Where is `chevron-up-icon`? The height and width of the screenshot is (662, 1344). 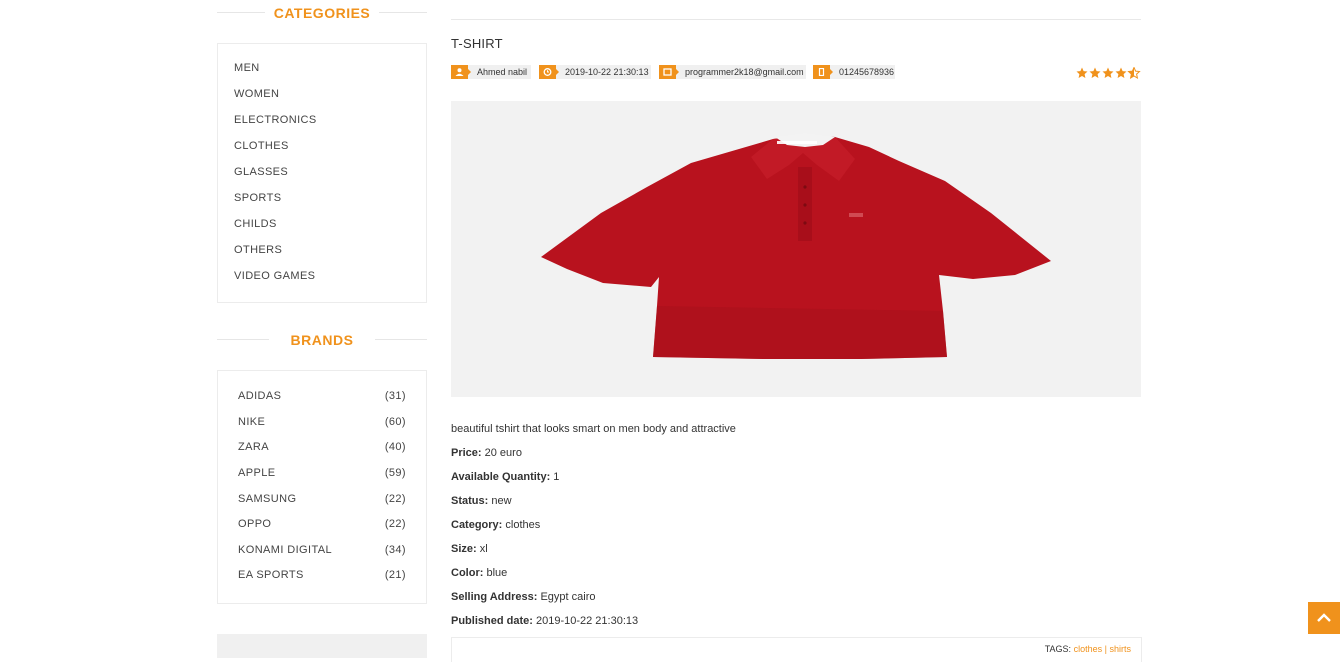
chevron-up-icon is located at coordinates (1324, 617).